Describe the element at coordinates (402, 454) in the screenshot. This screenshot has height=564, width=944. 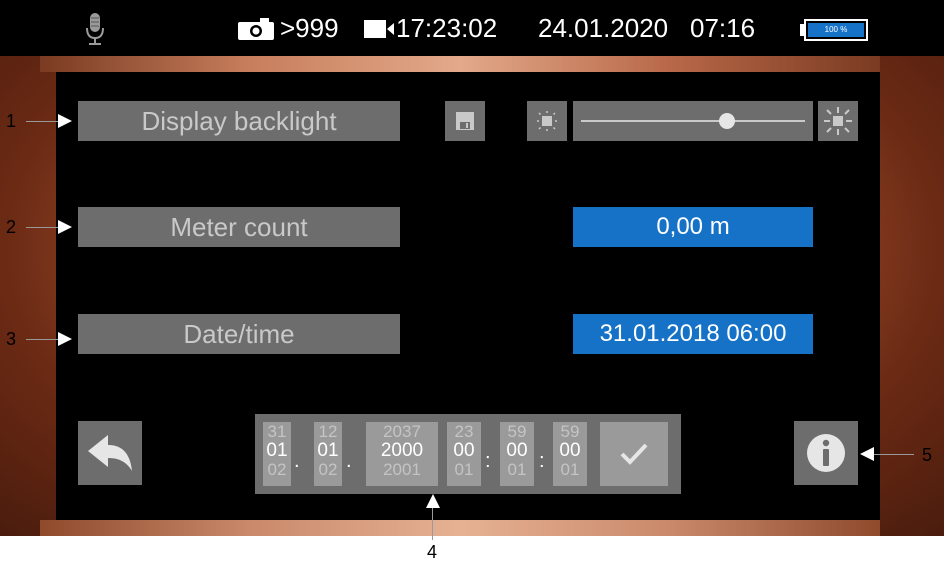
I see `picker-year: 2037 2000 2001` at that location.